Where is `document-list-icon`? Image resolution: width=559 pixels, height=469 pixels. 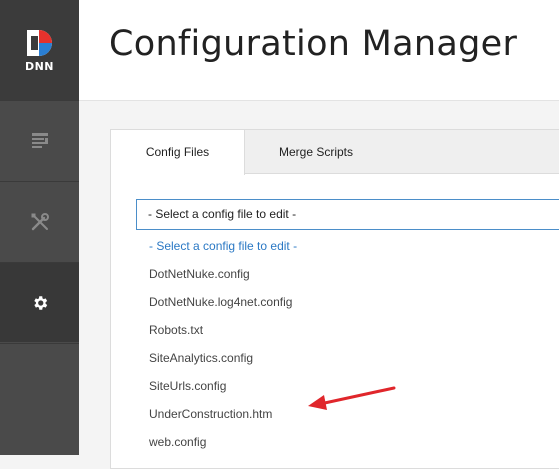 document-list-icon is located at coordinates (39, 140).